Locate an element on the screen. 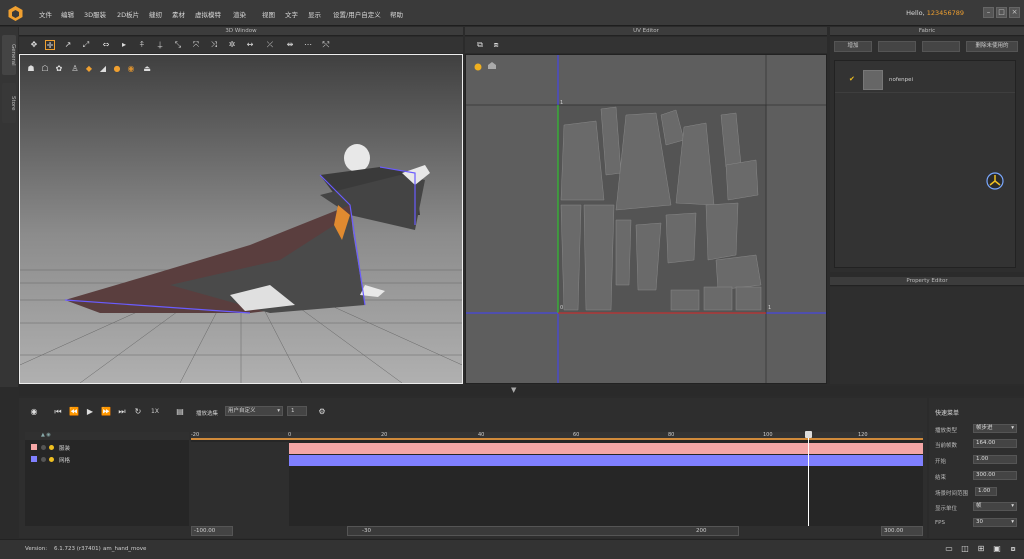  tab-general: General is located at coordinates (9, 55).